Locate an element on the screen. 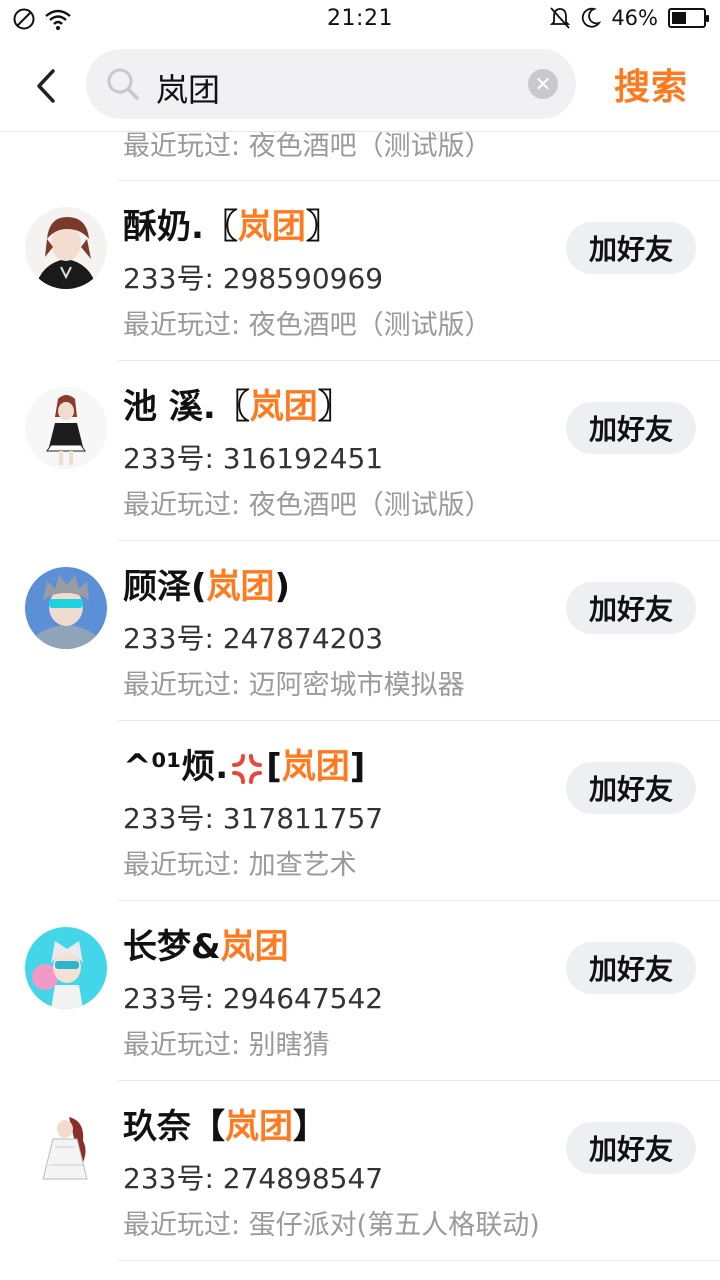 This screenshot has width=720, height=1280. row-divider is located at coordinates (419, 1260).